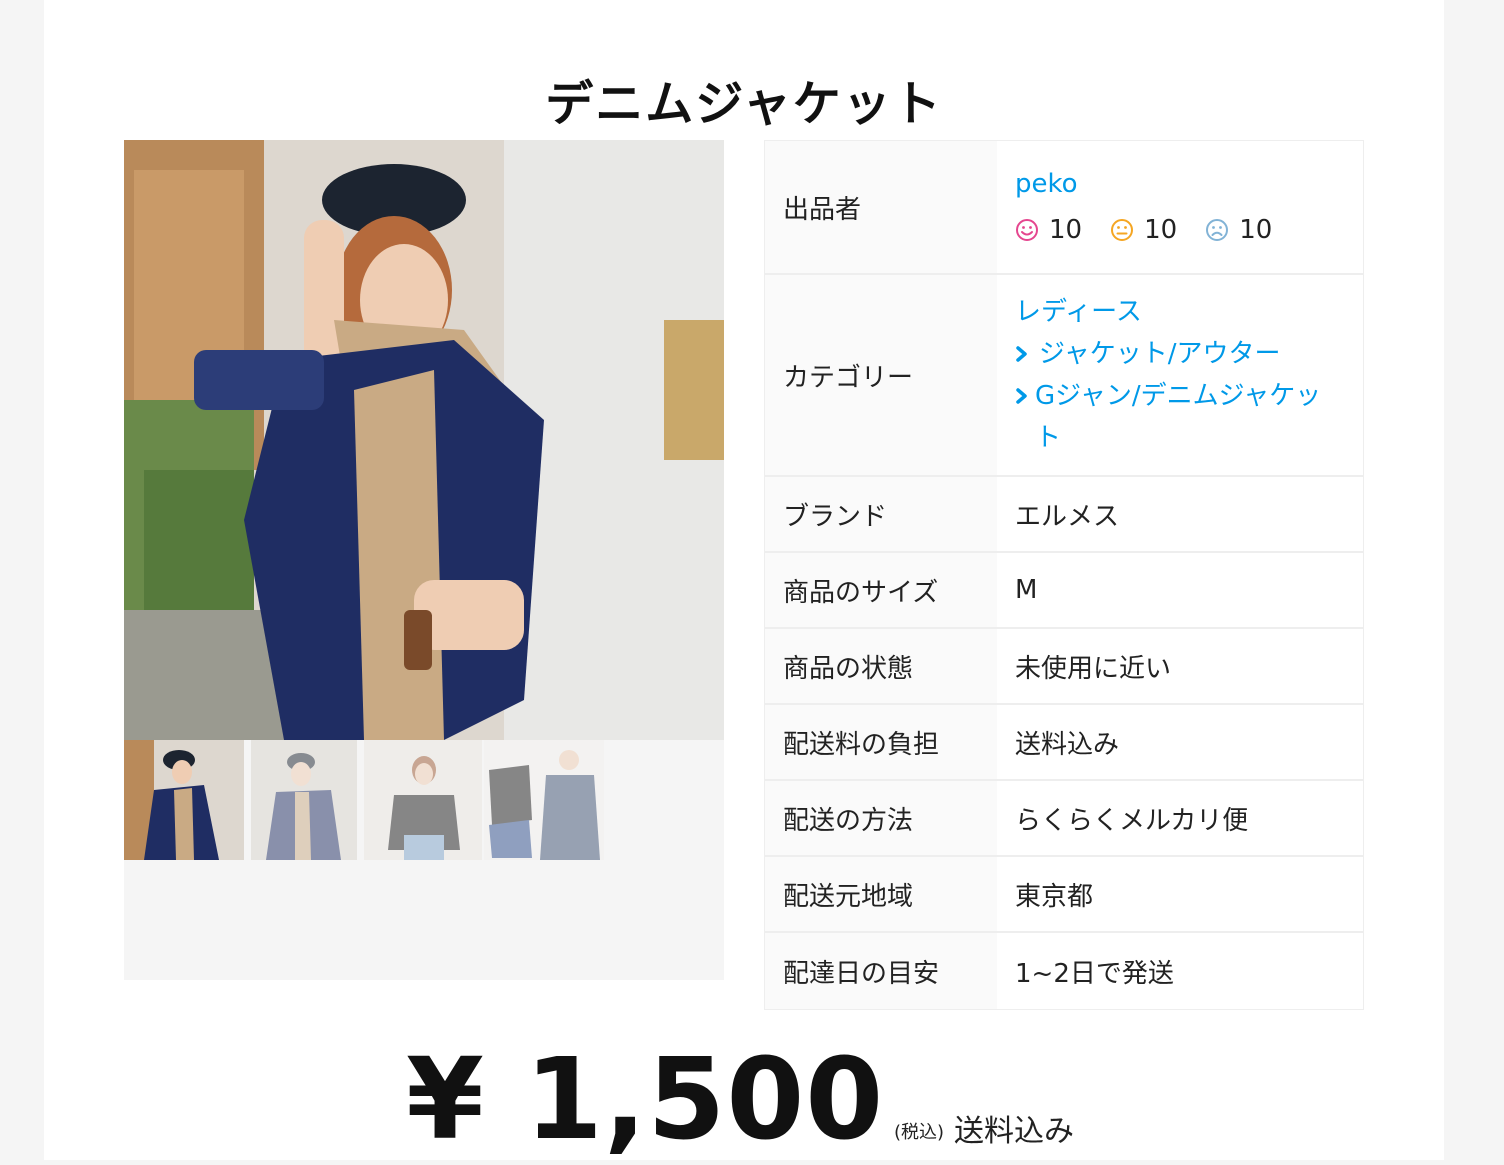  Describe the element at coordinates (881, 818) in the screenshot. I see `shipping-method-label: 配送の方法` at that location.